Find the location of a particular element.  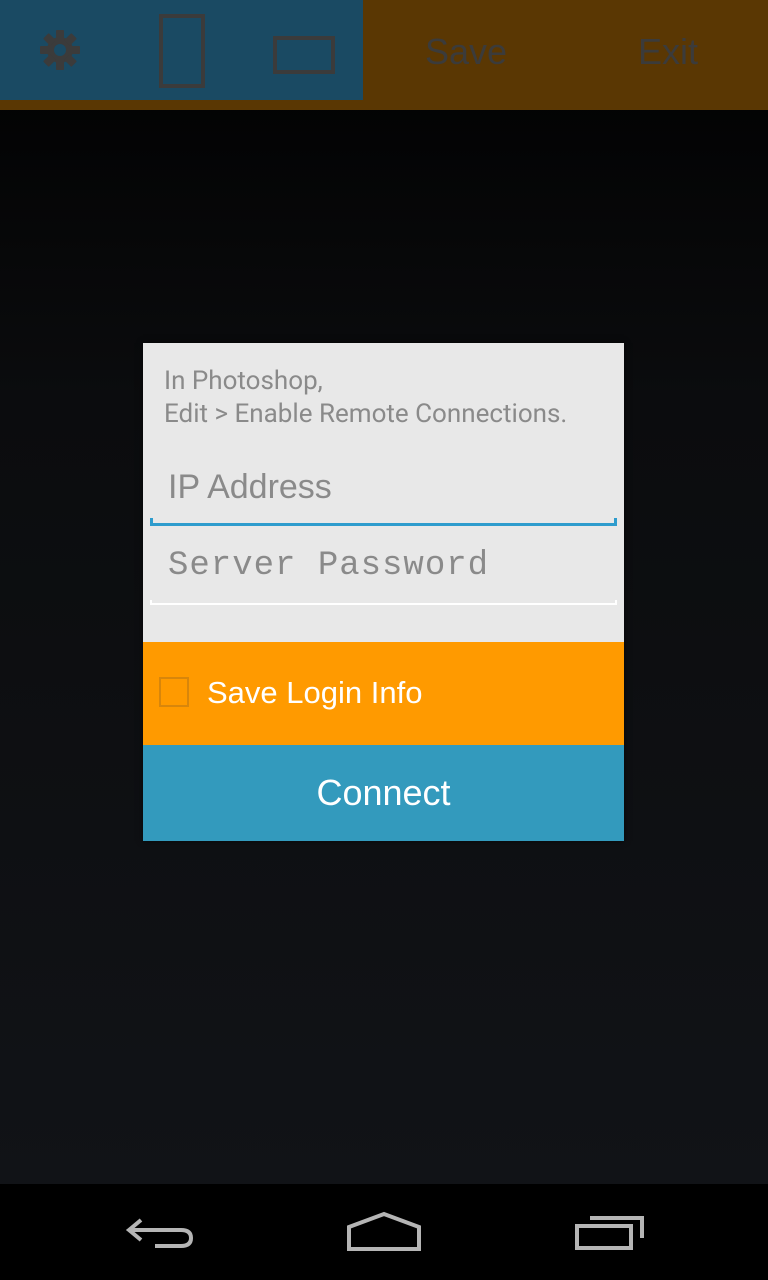

home-icon is located at coordinates (384, 1232).